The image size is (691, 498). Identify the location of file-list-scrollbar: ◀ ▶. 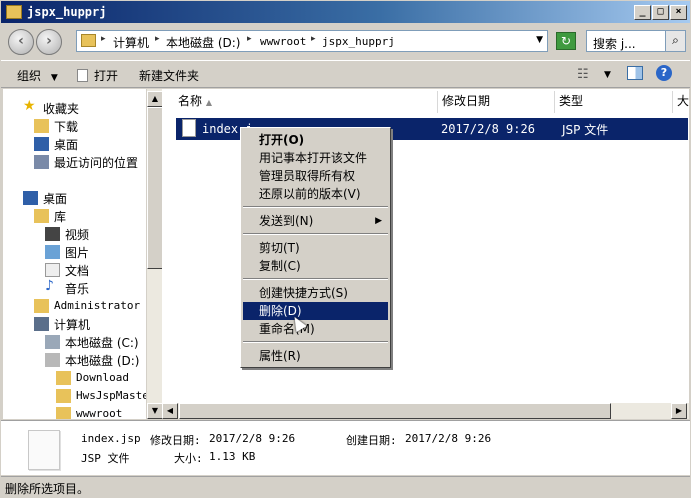
(425, 411).